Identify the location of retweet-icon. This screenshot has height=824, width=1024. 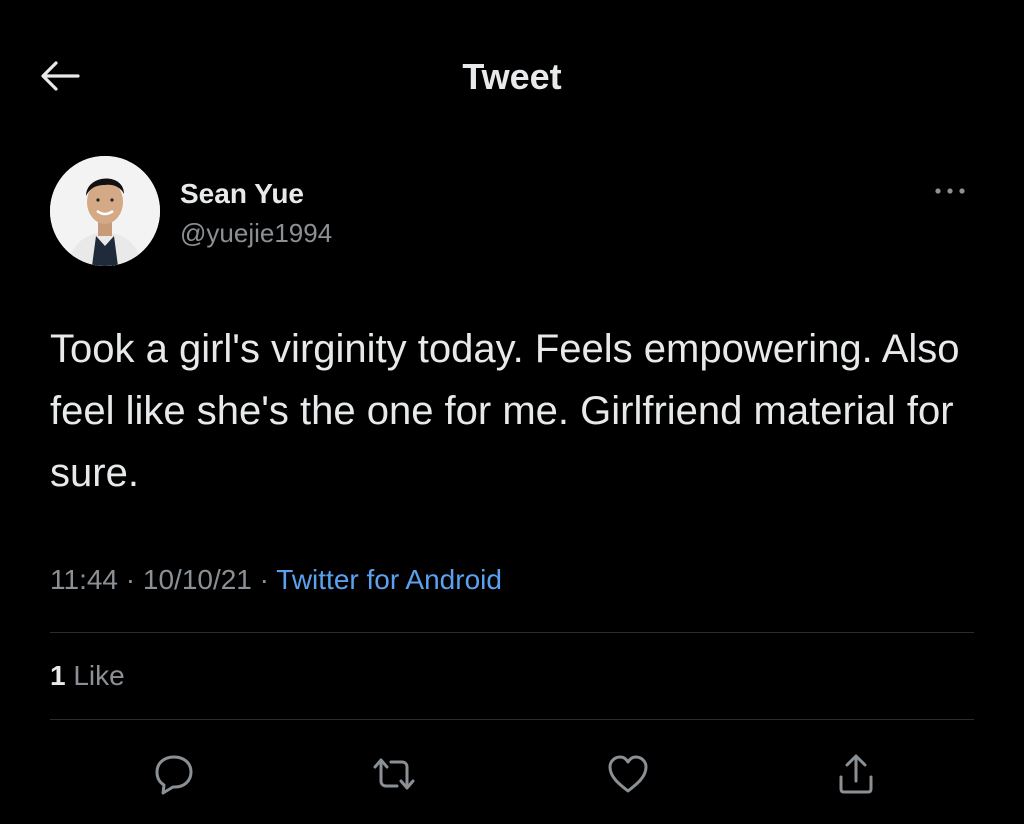
(394, 774).